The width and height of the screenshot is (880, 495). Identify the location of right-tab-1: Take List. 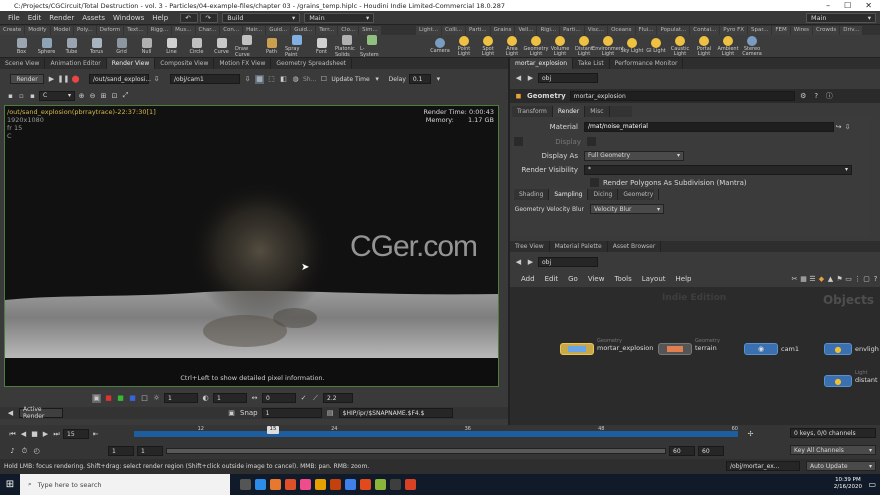
(591, 63).